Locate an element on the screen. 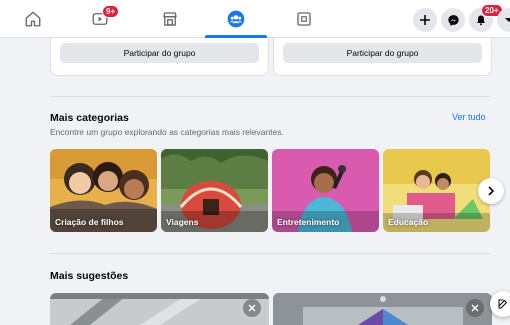 The width and height of the screenshot is (510, 325). chevron-right-icon is located at coordinates (491, 191).